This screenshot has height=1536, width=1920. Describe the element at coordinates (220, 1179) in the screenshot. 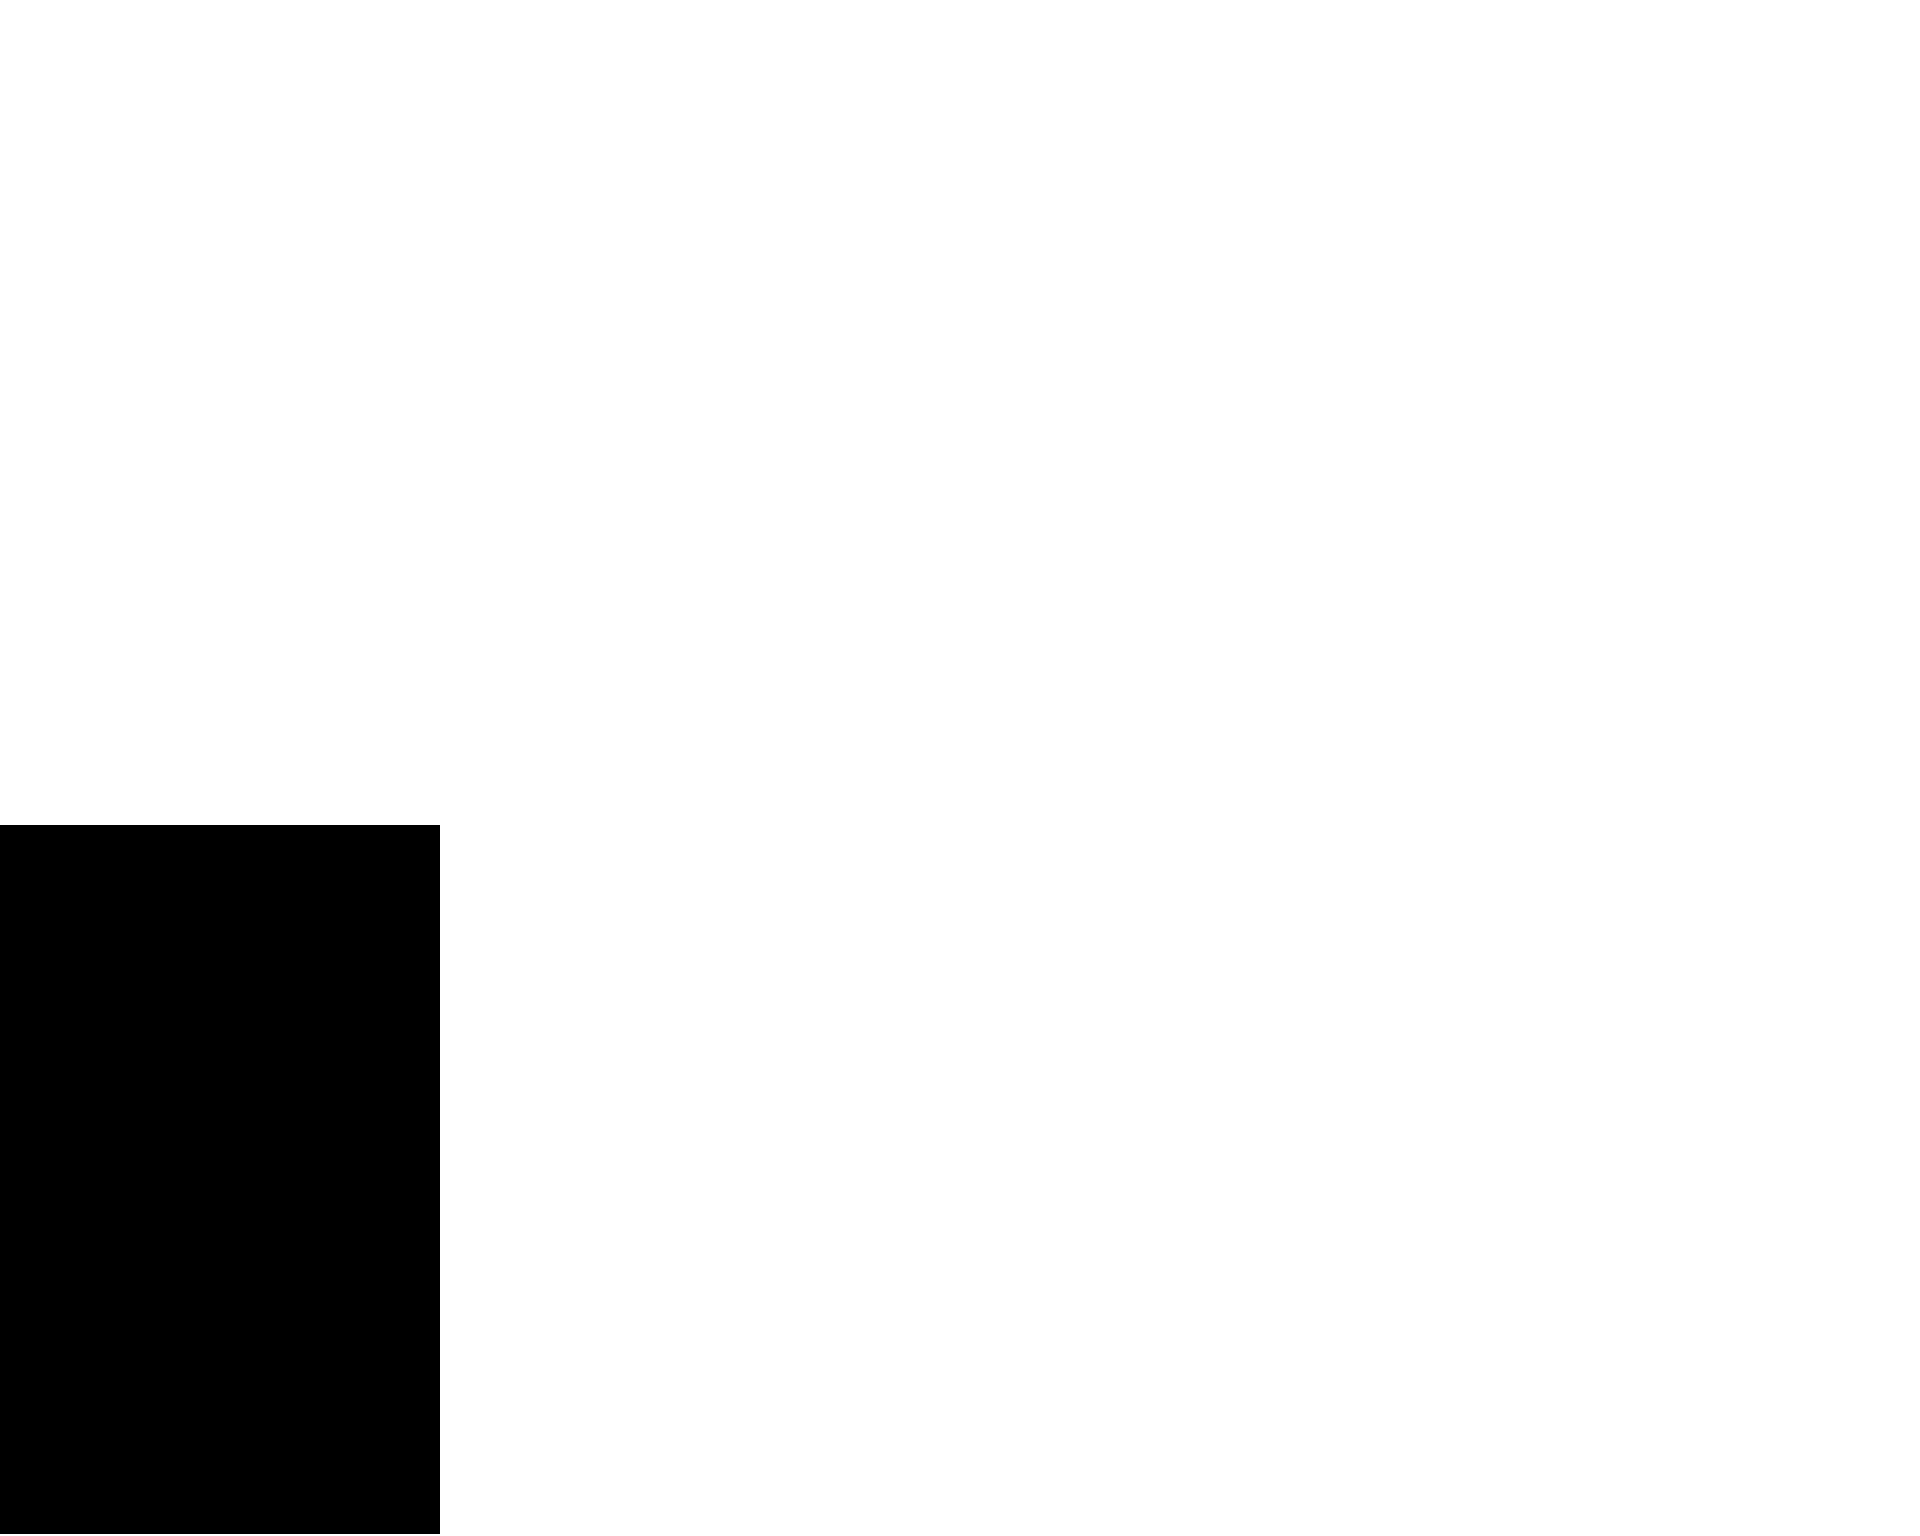

I see `masked-region-block` at that location.